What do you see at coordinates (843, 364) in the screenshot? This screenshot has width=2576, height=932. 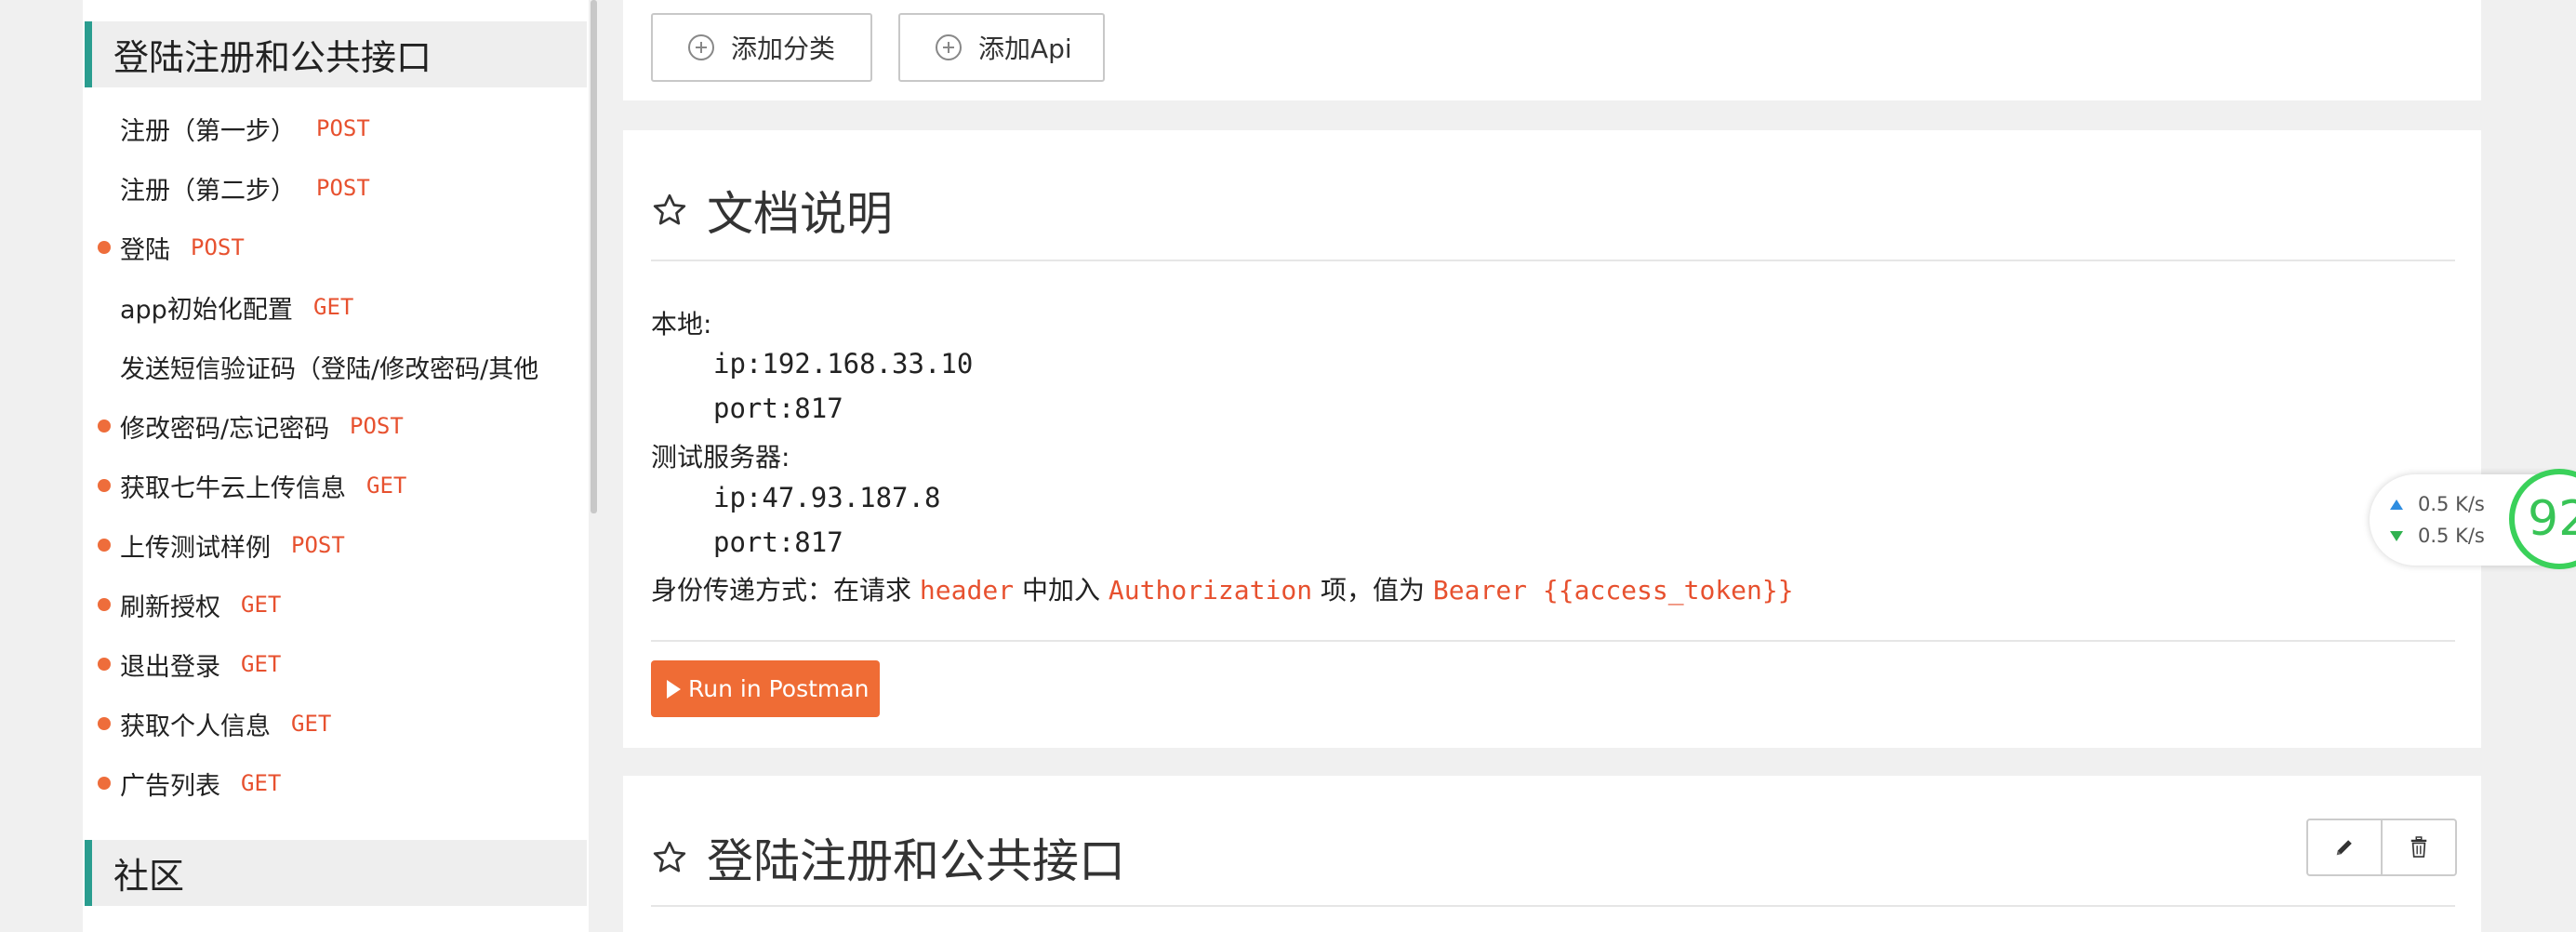 I see `local-ip: ip:192.168.33.10` at bounding box center [843, 364].